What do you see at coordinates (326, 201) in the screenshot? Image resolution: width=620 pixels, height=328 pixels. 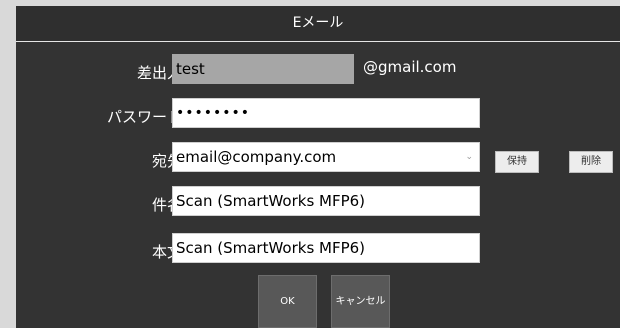 I see `subject-field: Scan (SmartWorks MFP6)` at bounding box center [326, 201].